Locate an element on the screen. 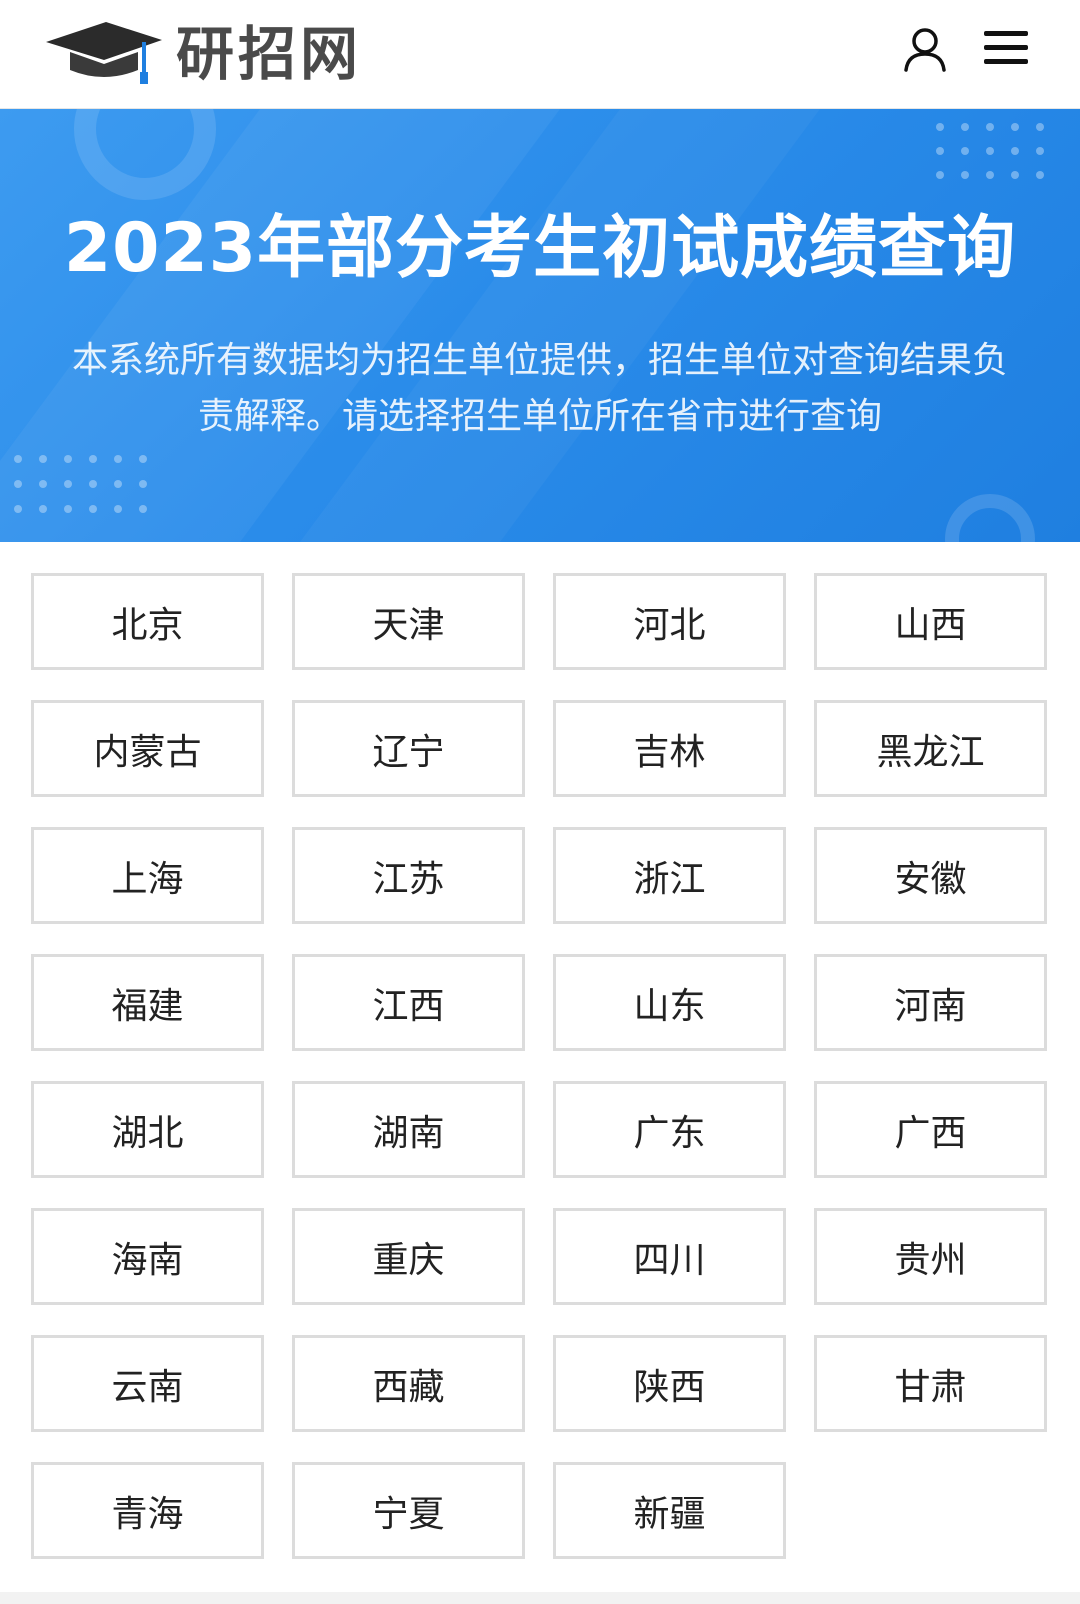 The height and width of the screenshot is (1604, 1080). province-button: 北京 is located at coordinates (147, 621).